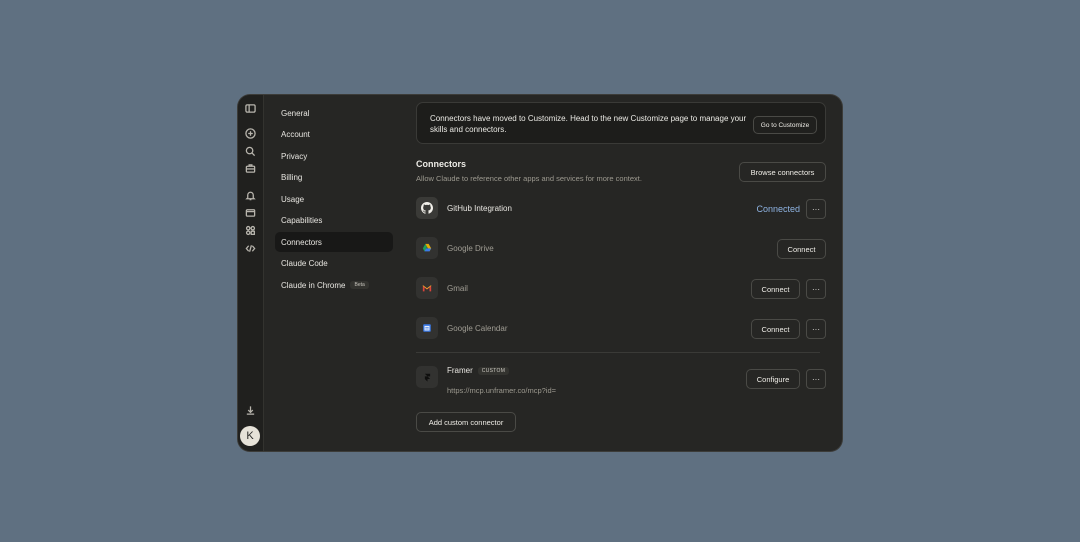 This screenshot has width=1080, height=542. Describe the element at coordinates (250, 230) in the screenshot. I see `apps-icon` at that location.